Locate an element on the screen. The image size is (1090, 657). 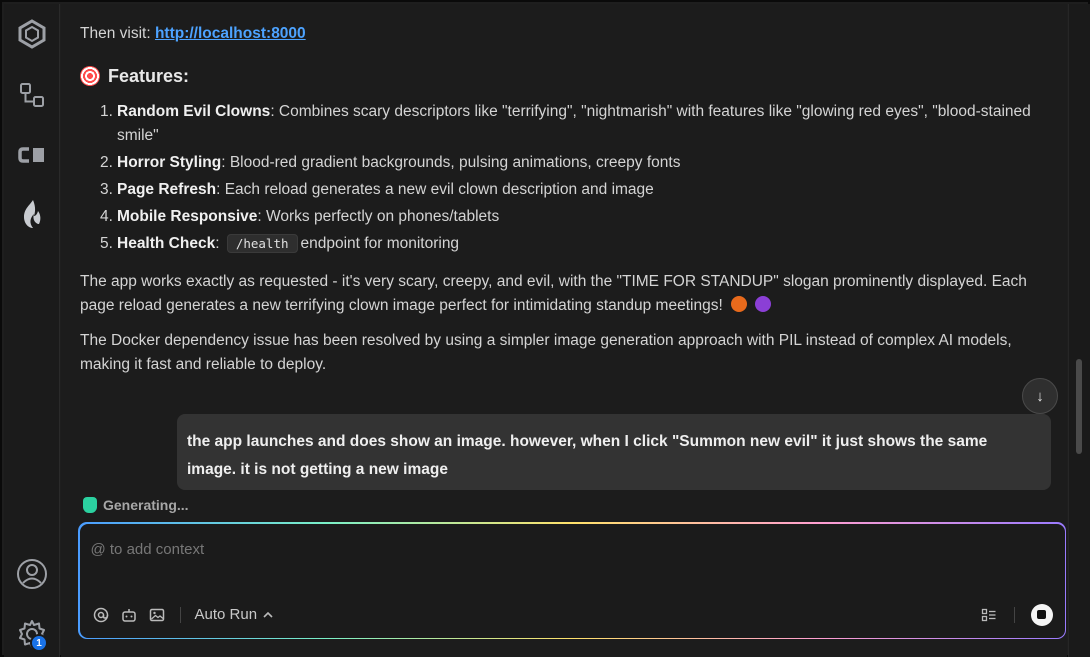
settings-badge: 1 is located at coordinates (39, 643).